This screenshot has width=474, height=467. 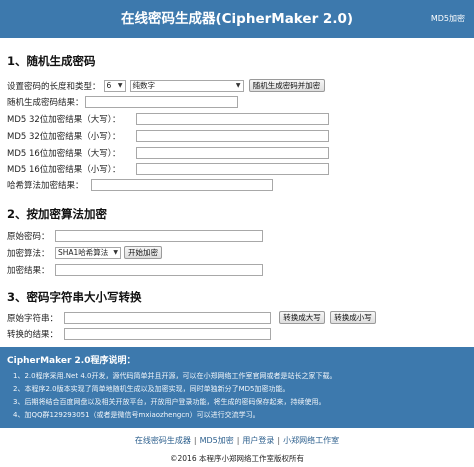 What do you see at coordinates (232, 152) in the screenshot?
I see `md5-16-upper-field` at bounding box center [232, 152].